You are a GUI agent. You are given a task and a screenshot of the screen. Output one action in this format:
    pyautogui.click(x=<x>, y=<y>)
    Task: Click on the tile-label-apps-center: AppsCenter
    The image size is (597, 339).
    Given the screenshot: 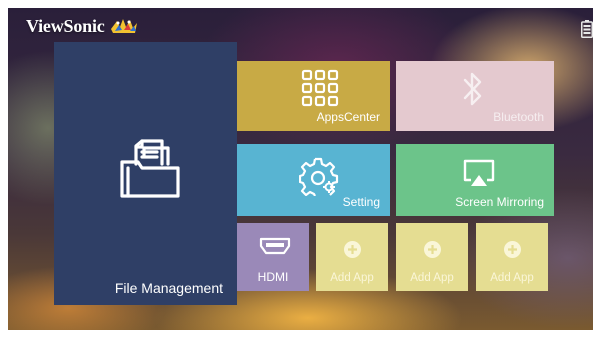 What is the action you would take?
    pyautogui.click(x=348, y=117)
    